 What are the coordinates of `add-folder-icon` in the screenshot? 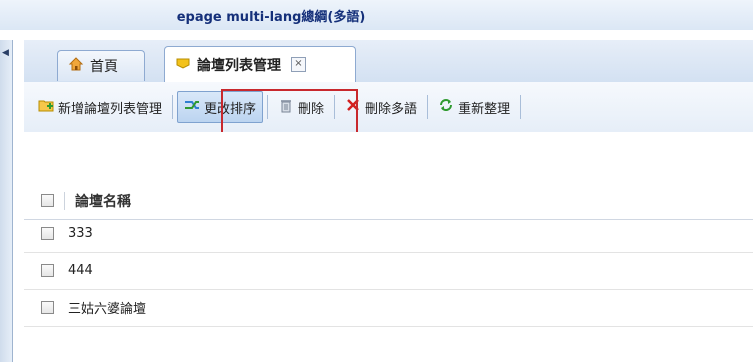 It's located at (46, 107).